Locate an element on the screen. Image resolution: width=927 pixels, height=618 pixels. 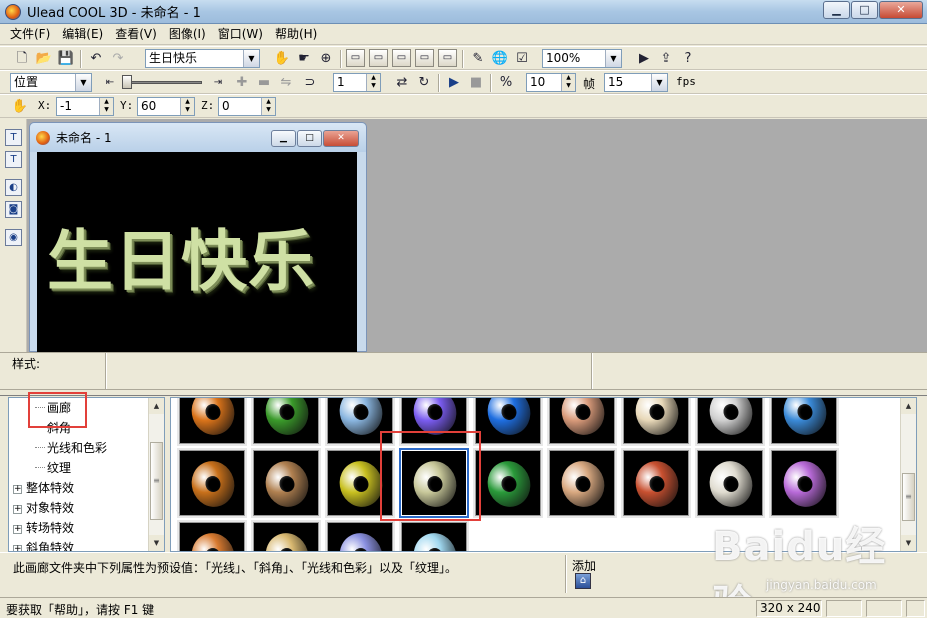
new-file-icon: 🗋 is located at coordinates (22, 58).